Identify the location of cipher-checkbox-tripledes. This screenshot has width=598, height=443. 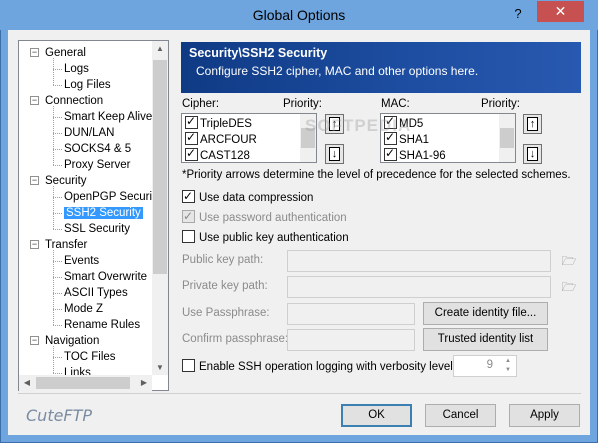
(191, 121).